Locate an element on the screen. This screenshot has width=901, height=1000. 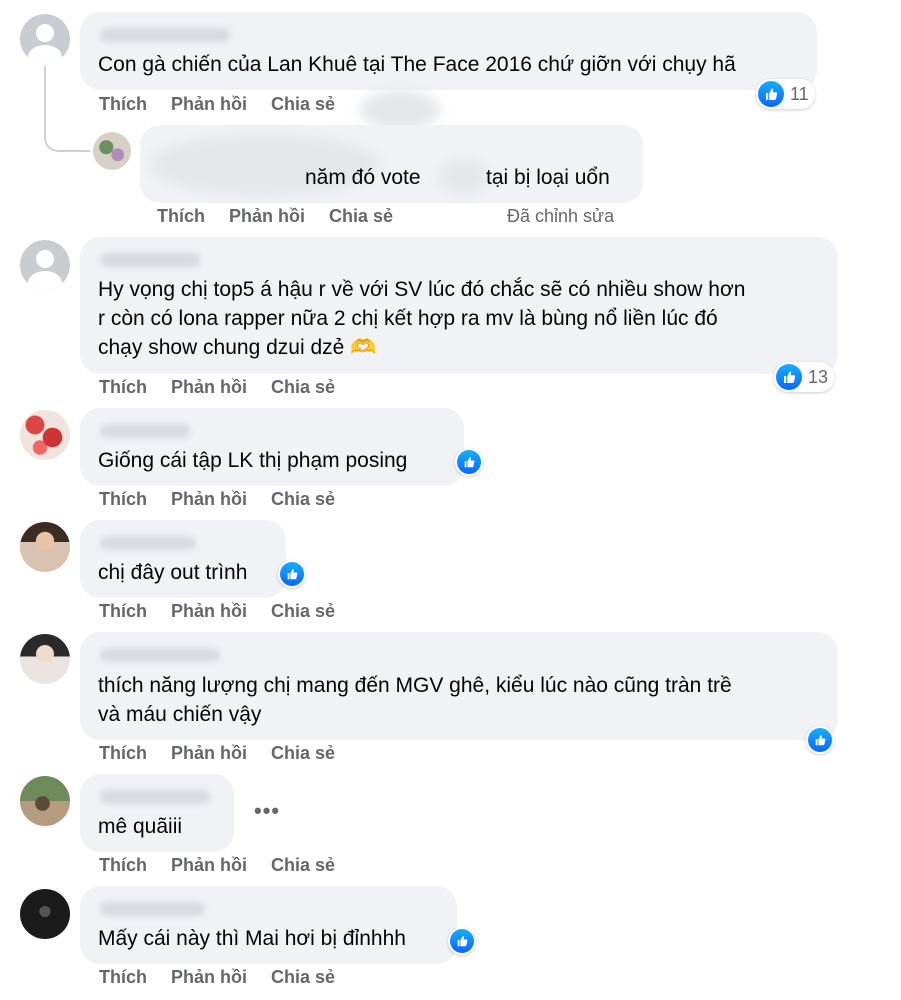
reaction-count-badge: 13 is located at coordinates (804, 377).